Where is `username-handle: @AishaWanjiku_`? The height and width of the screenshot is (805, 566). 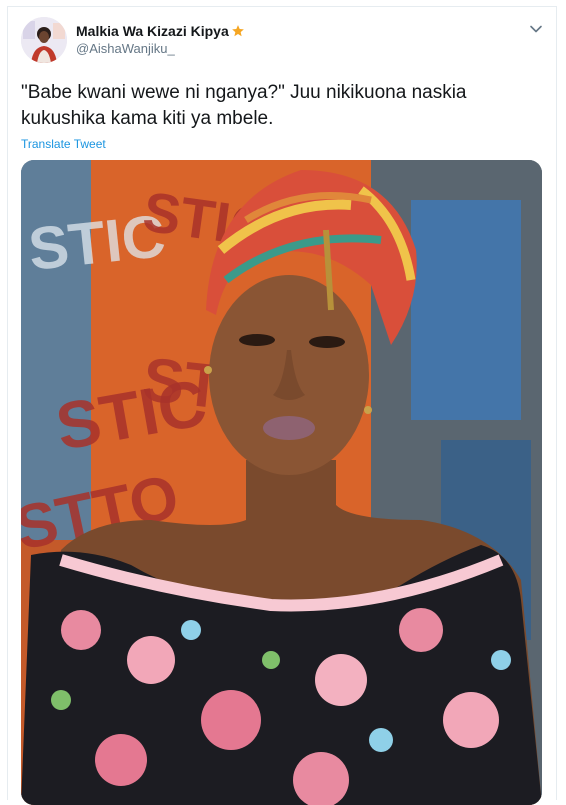 username-handle: @AishaWanjiku_ is located at coordinates (125, 48).